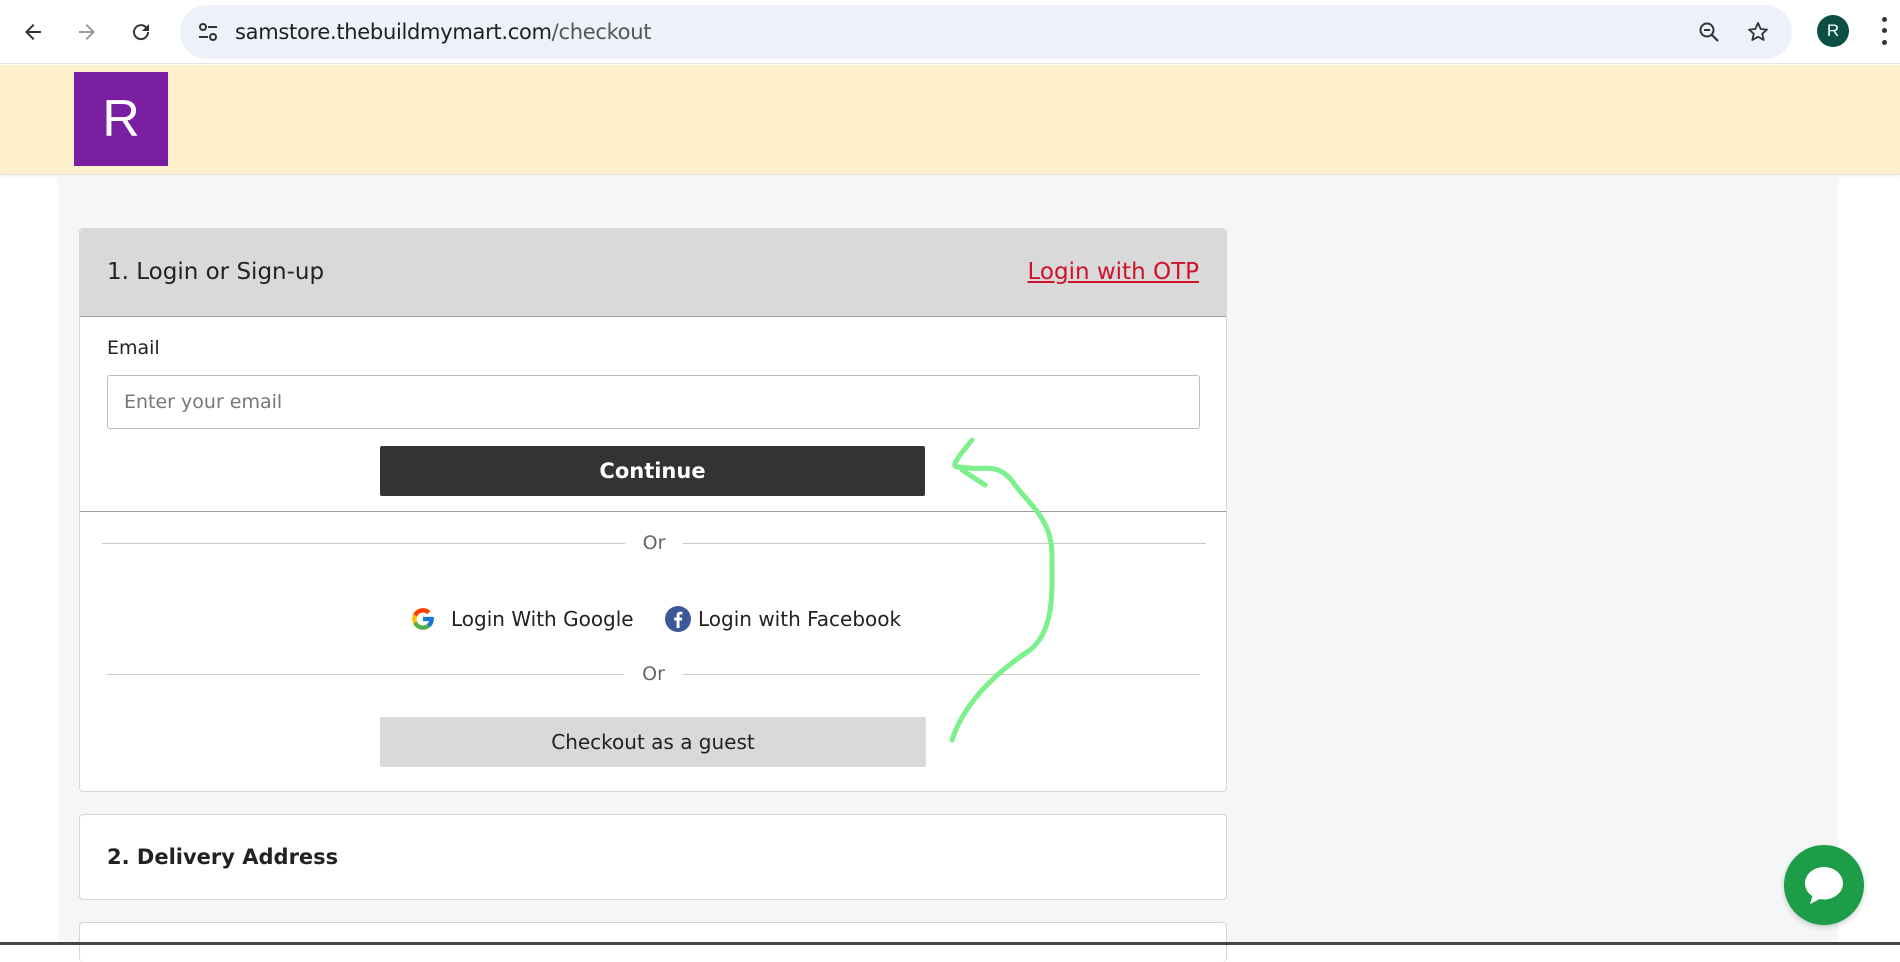  I want to click on kebab-menu-icon, so click(1884, 31).